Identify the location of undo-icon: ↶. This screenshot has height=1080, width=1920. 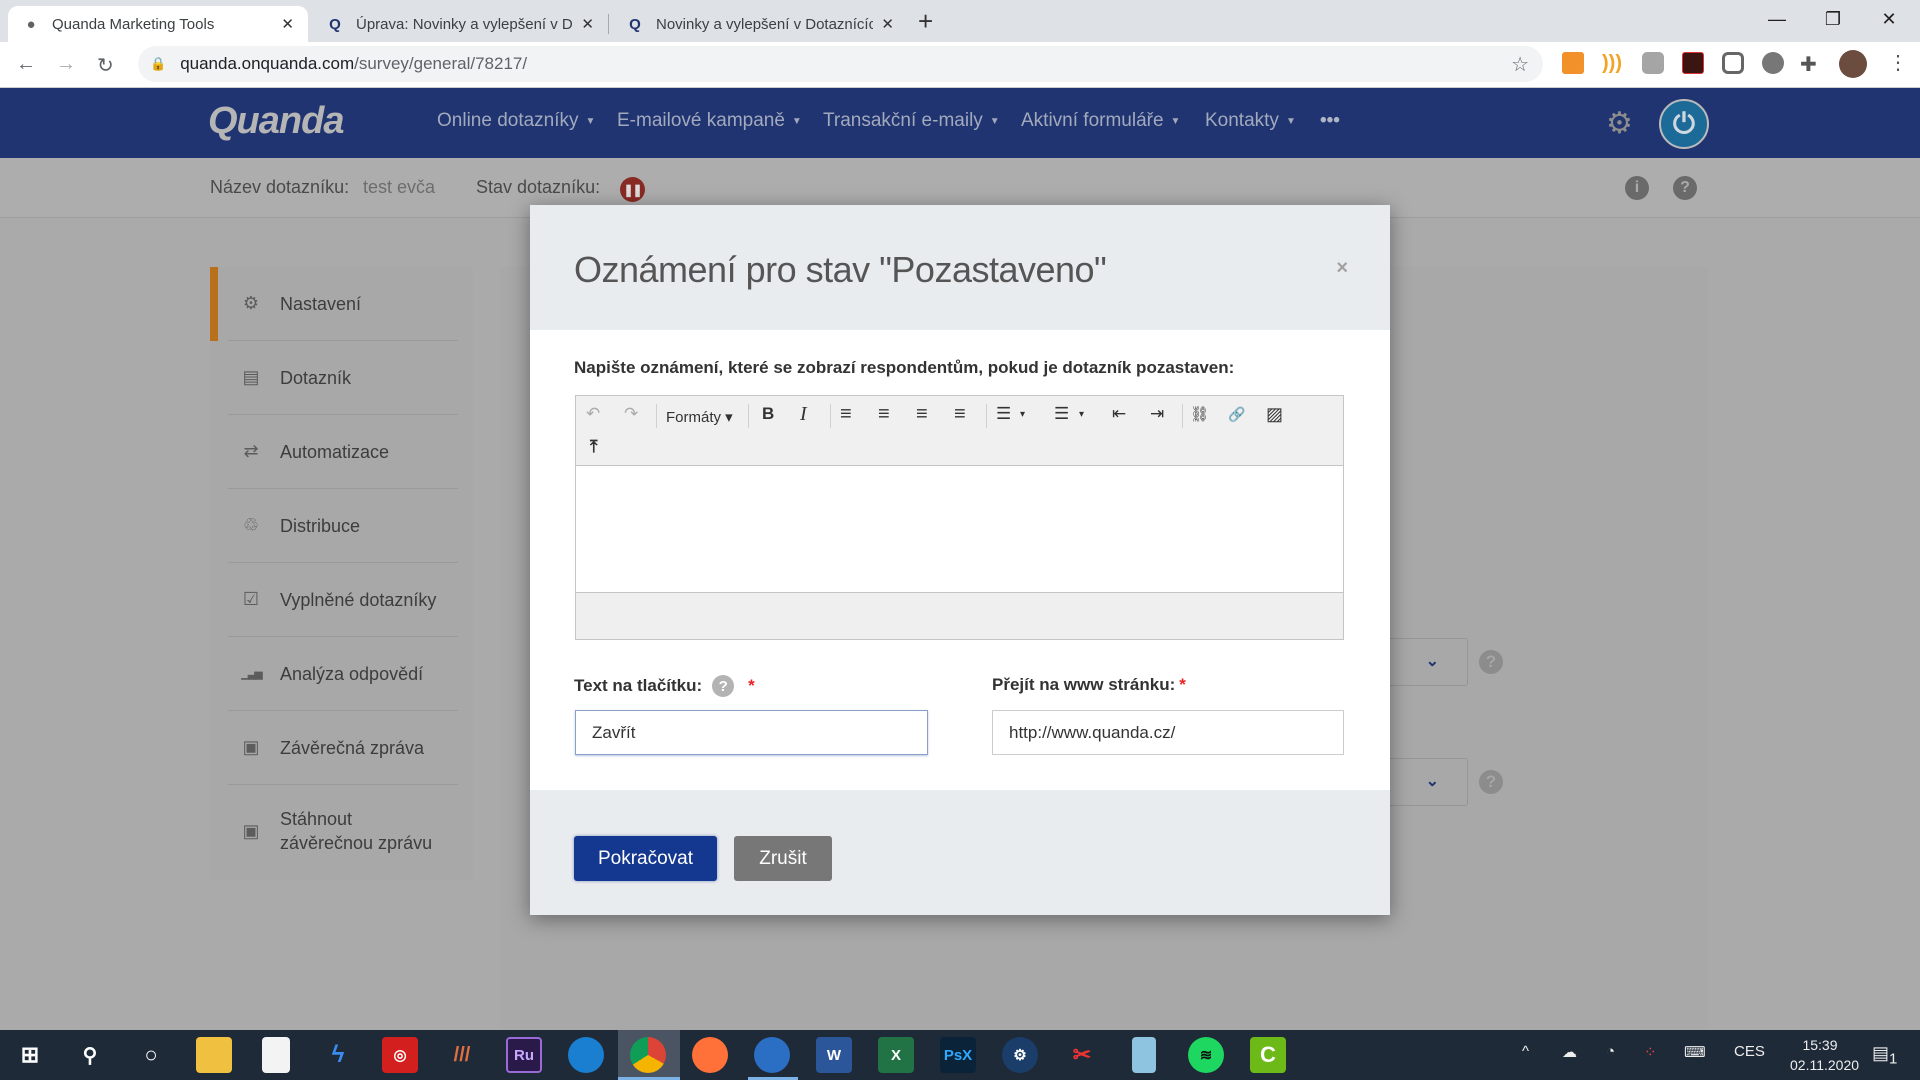
(593, 414).